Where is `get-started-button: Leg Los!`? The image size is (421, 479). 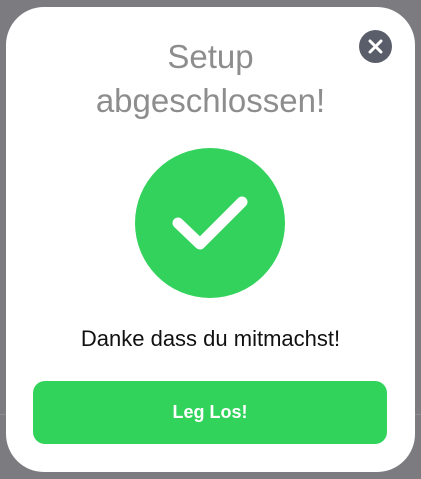 get-started-button: Leg Los! is located at coordinates (210, 412).